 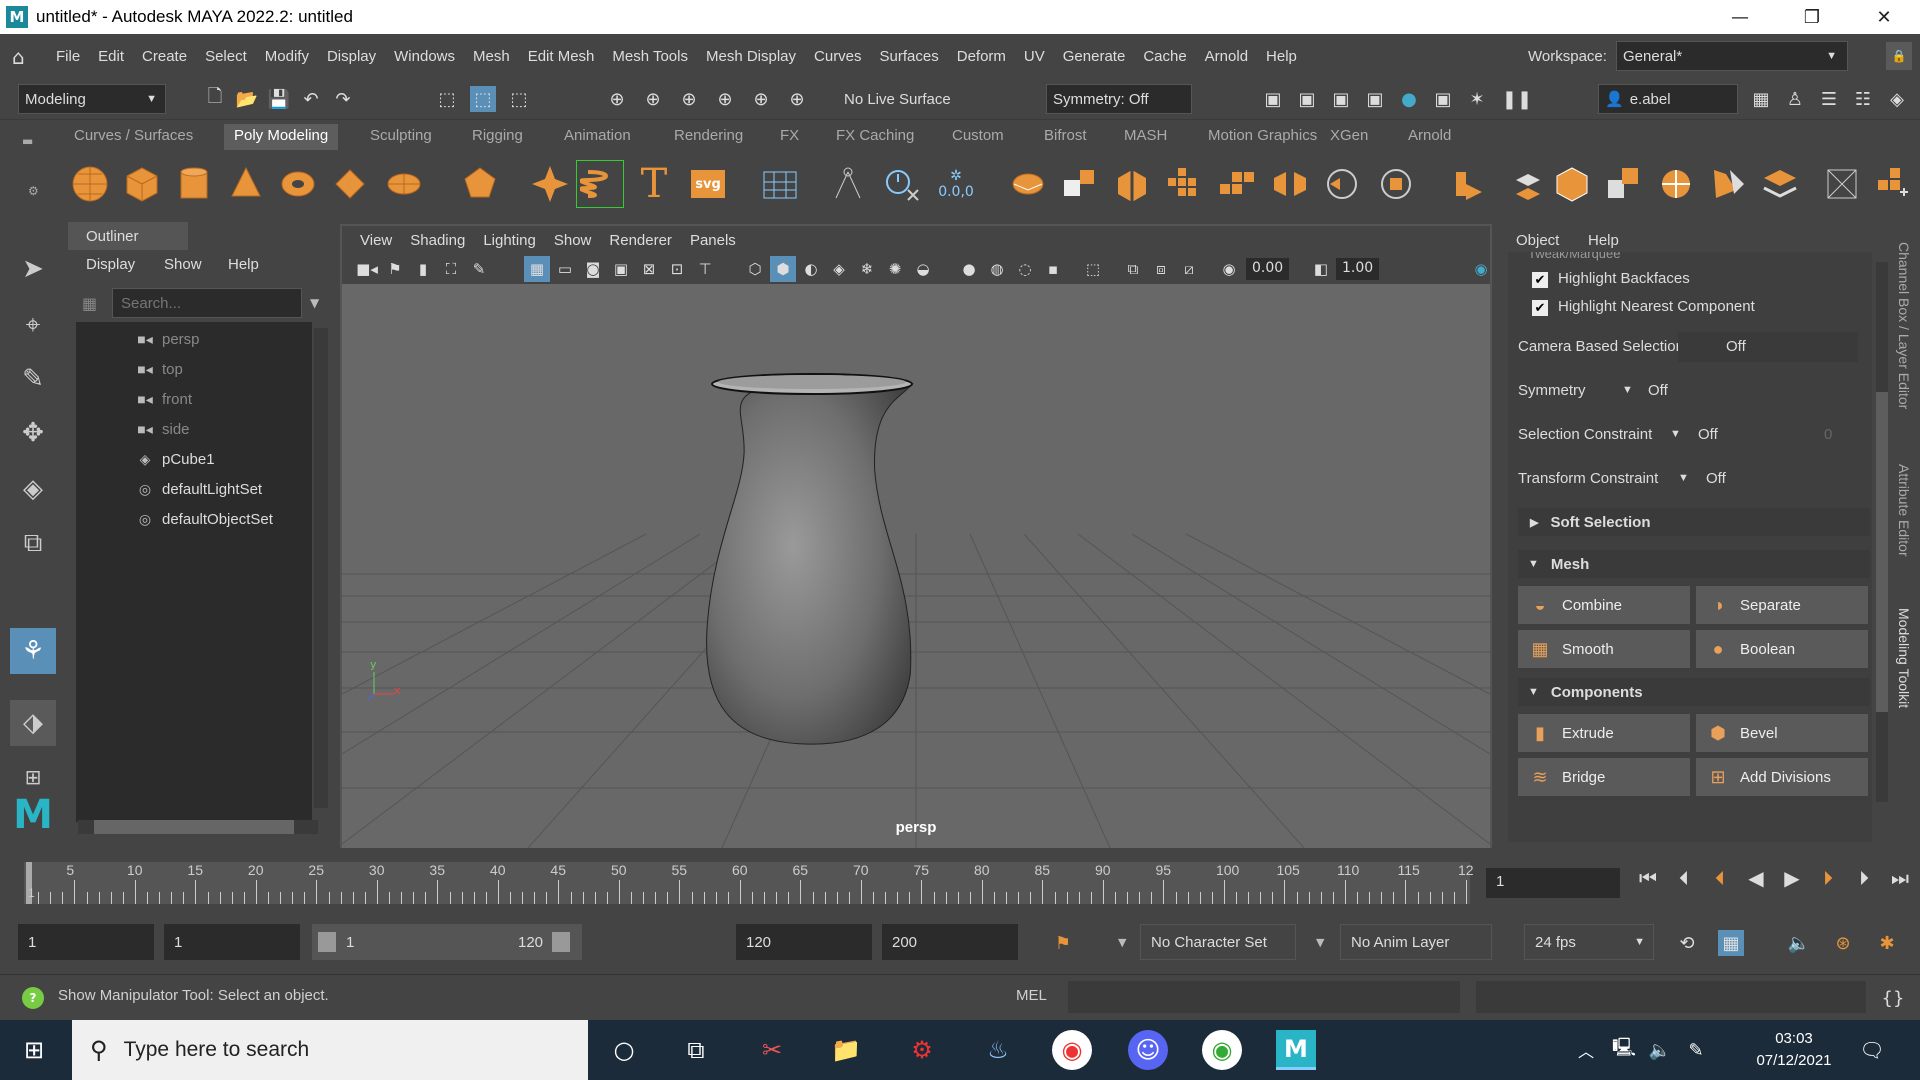 What do you see at coordinates (1080, 184) in the screenshot?
I see `separate-shelf-icon` at bounding box center [1080, 184].